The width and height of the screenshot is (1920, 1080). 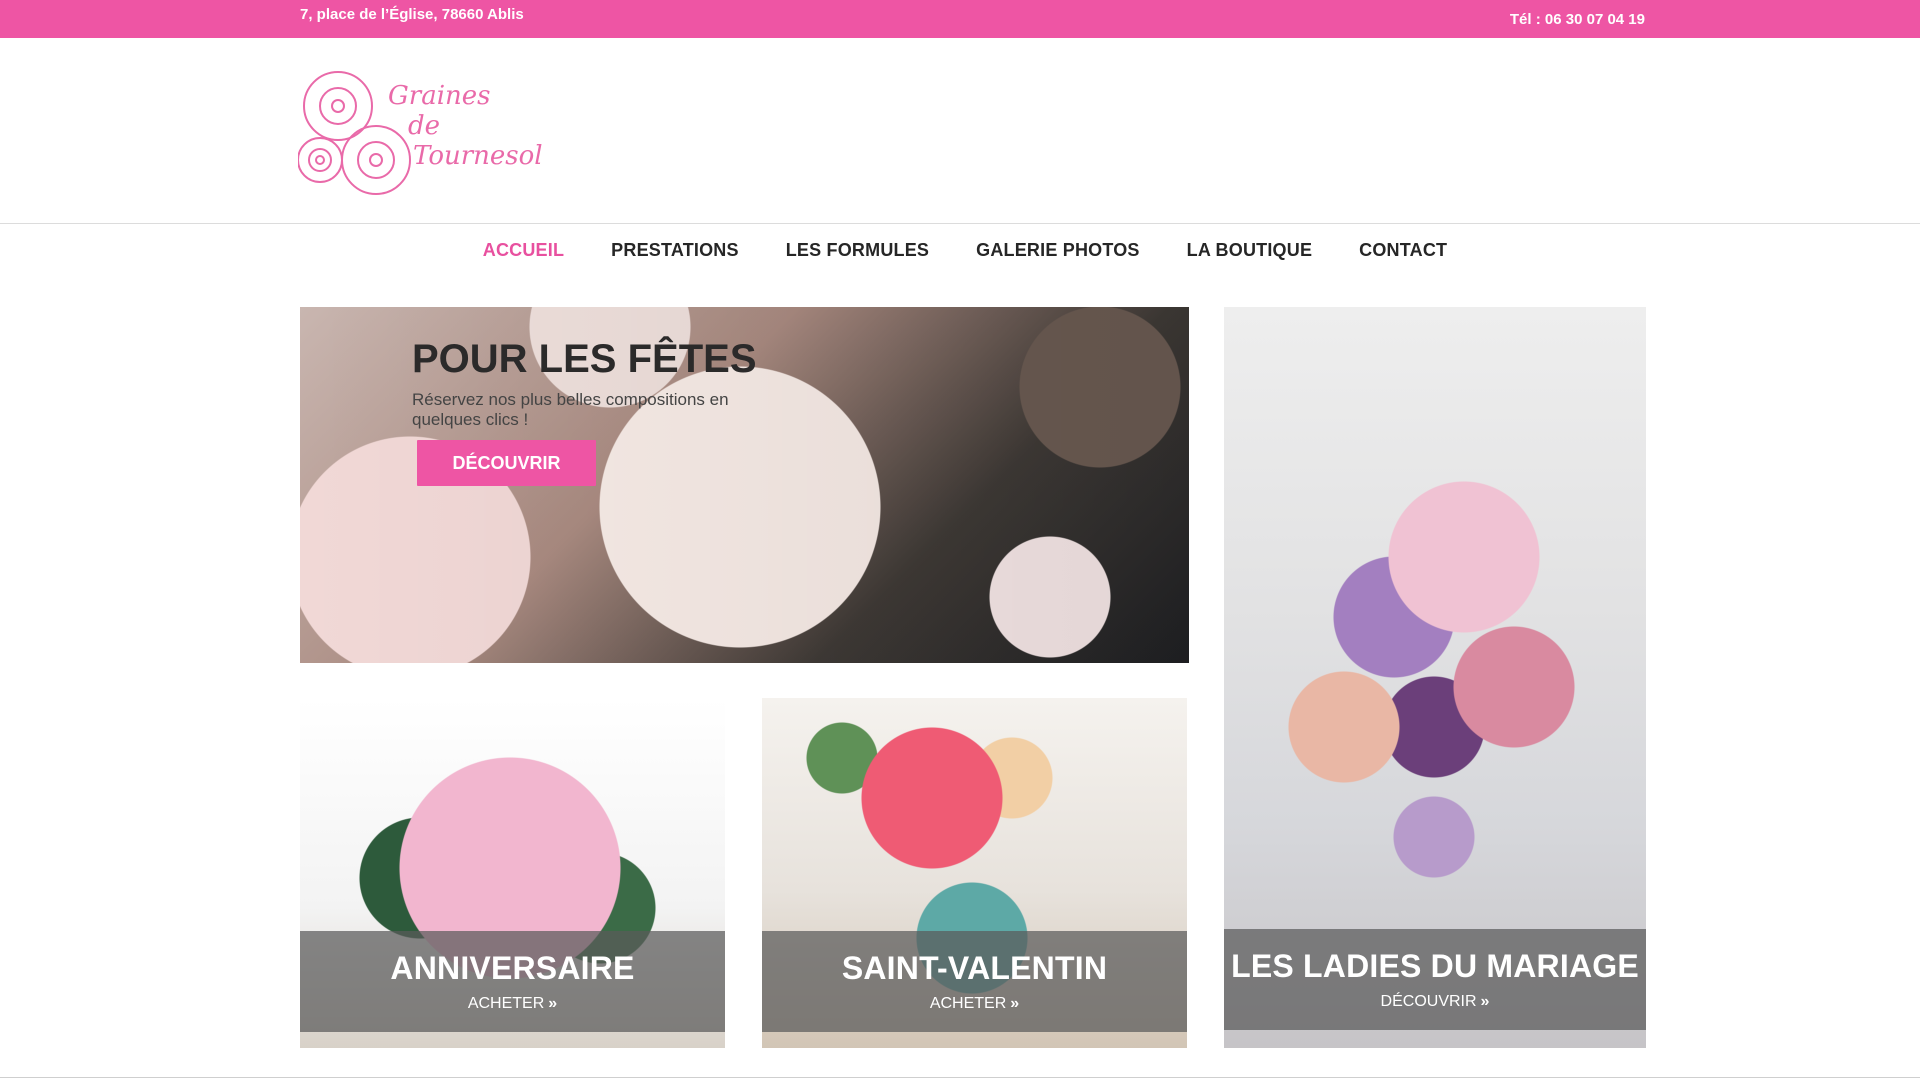 I want to click on phone-number: Tél : 06 30 07 04 19, so click(x=1577, y=19).